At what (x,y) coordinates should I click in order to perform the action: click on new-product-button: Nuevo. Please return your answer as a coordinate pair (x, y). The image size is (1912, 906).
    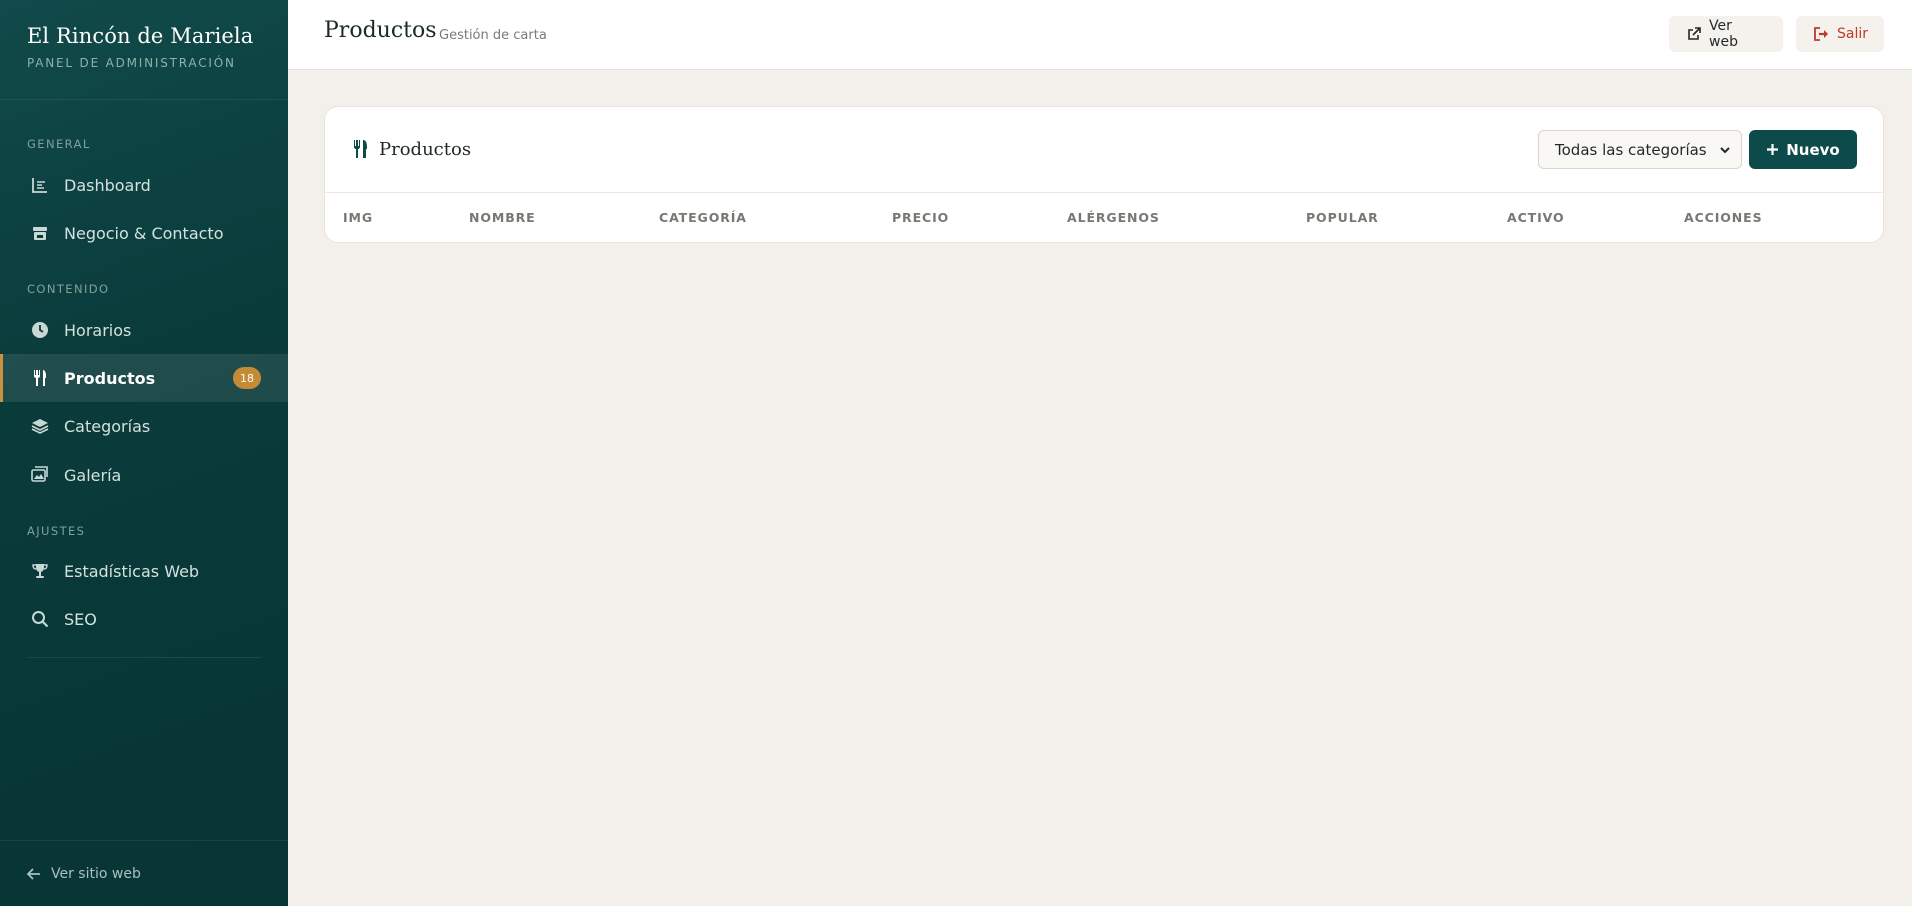
    Looking at the image, I should click on (1803, 149).